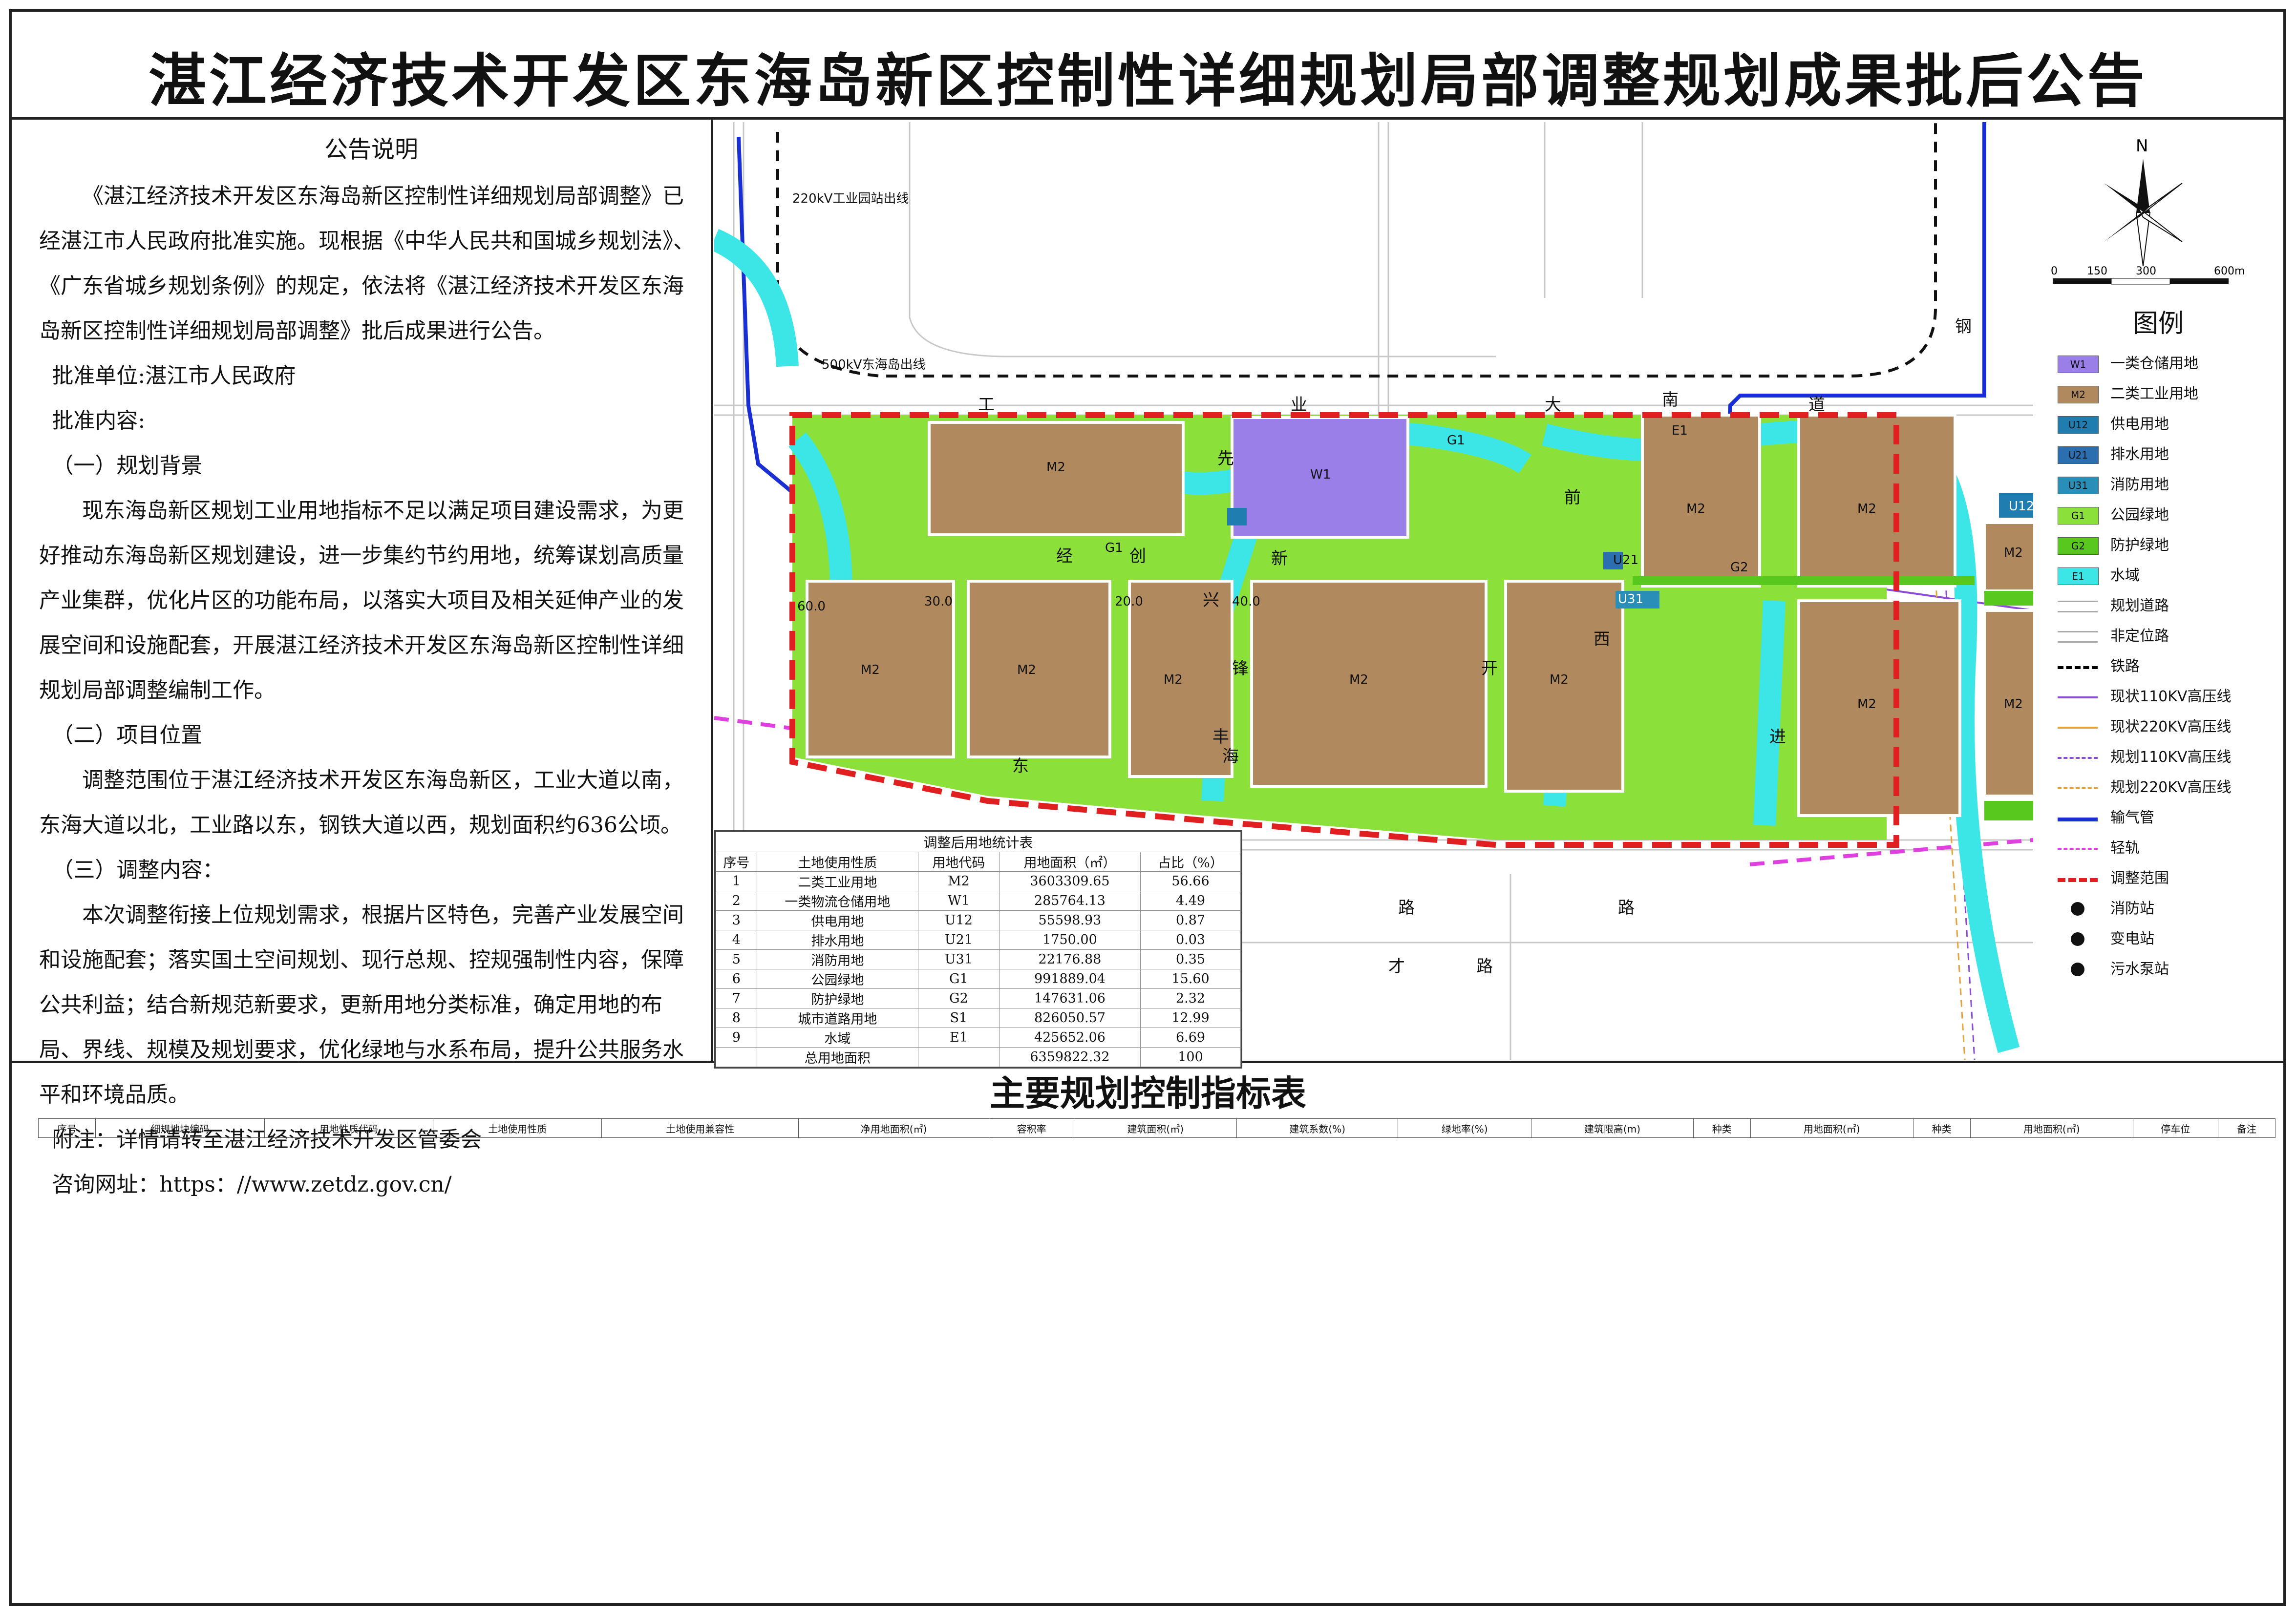 The width and height of the screenshot is (2296, 1616). I want to click on road-width-label: 60.0, so click(811, 606).